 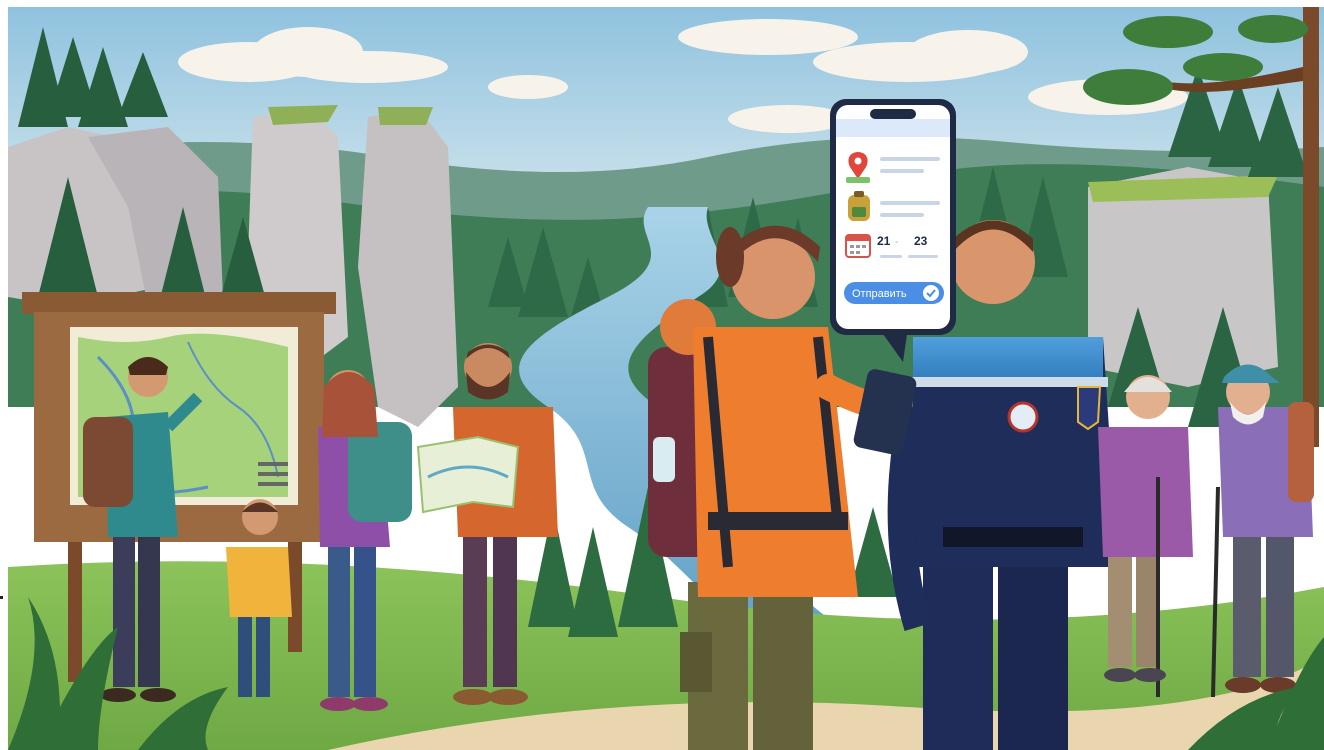 What do you see at coordinates (884, 241) in the screenshot?
I see `date-from: 21` at bounding box center [884, 241].